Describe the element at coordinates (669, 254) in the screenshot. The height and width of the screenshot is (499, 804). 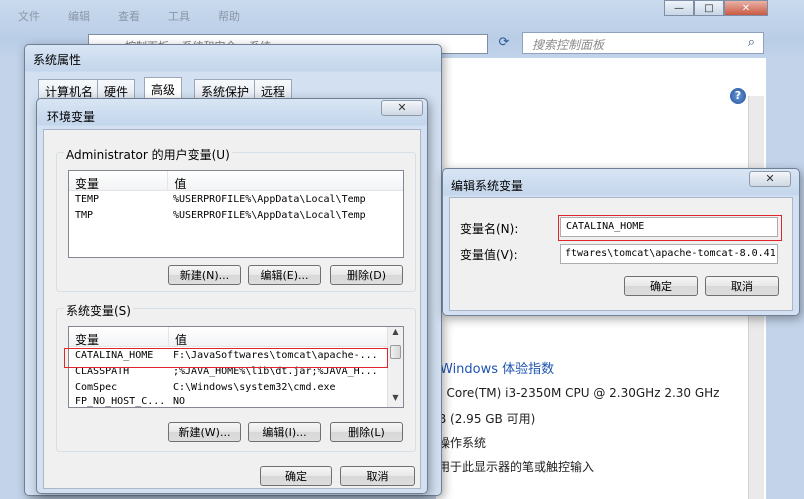
I see `variable-value-field: ftwares\tomcat\apache-tomcat-8.0.41` at that location.